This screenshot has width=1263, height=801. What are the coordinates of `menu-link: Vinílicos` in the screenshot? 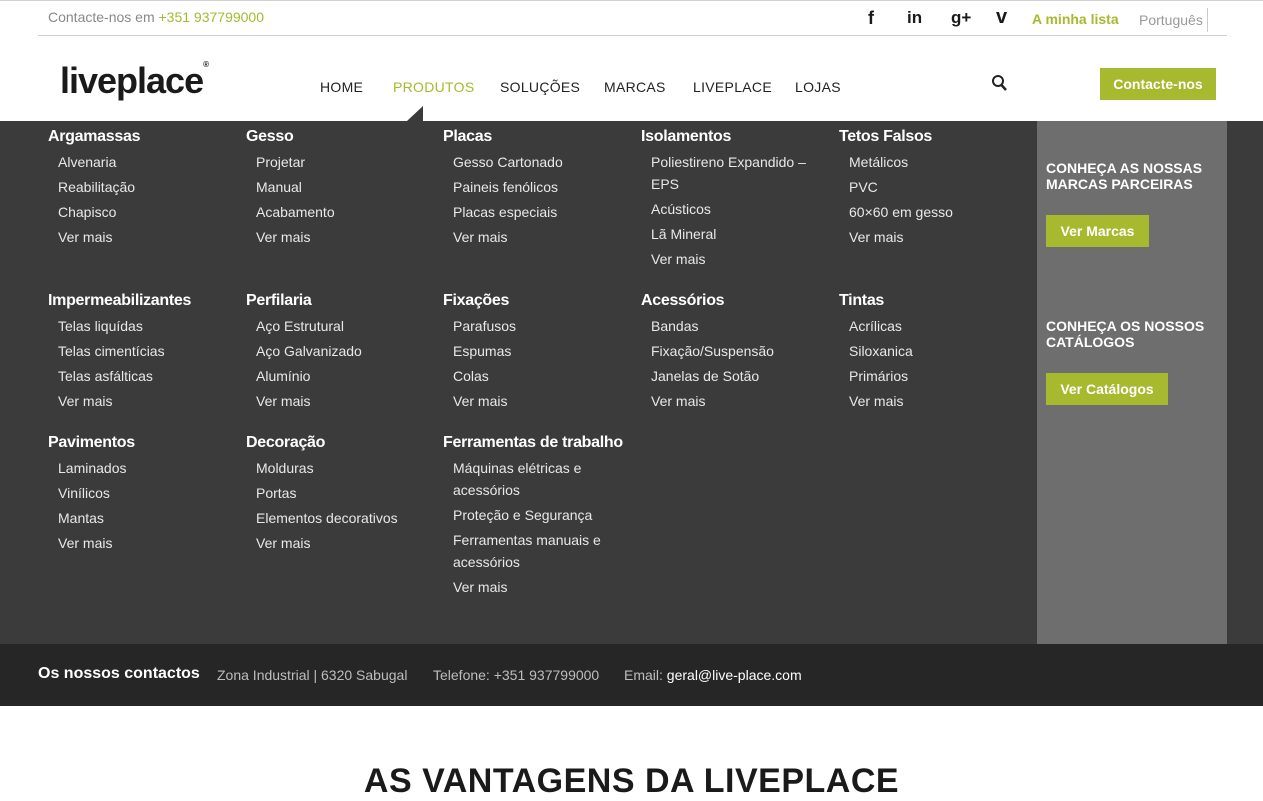 It's located at (84, 493).